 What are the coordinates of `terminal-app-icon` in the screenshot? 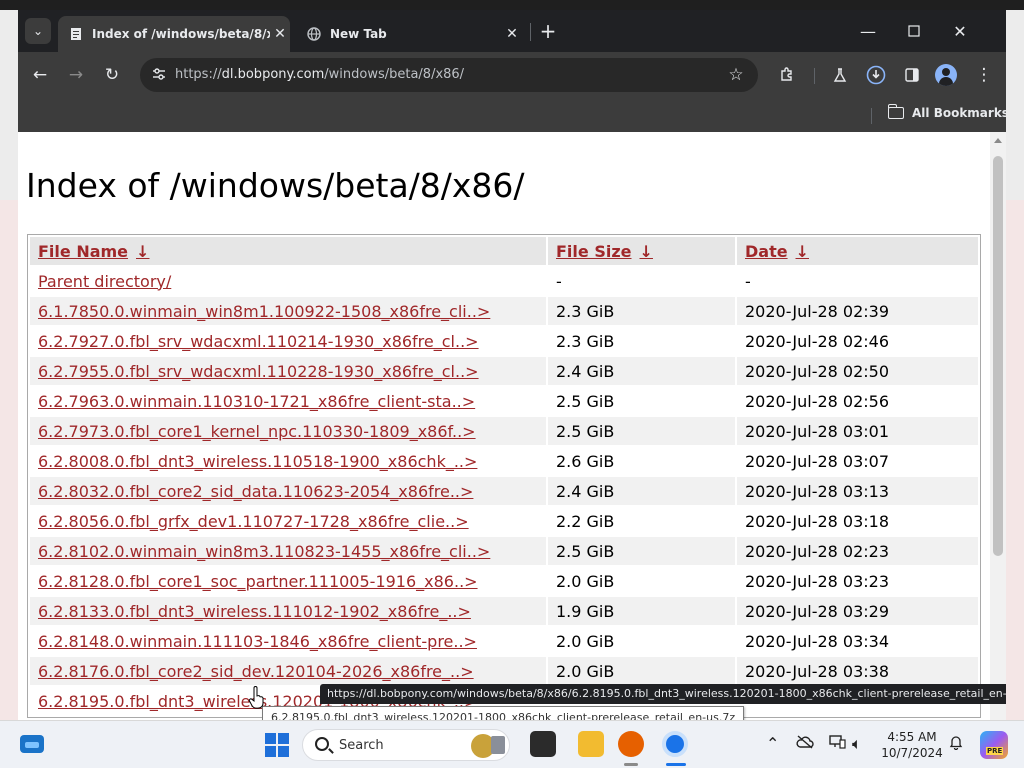 It's located at (543, 744).